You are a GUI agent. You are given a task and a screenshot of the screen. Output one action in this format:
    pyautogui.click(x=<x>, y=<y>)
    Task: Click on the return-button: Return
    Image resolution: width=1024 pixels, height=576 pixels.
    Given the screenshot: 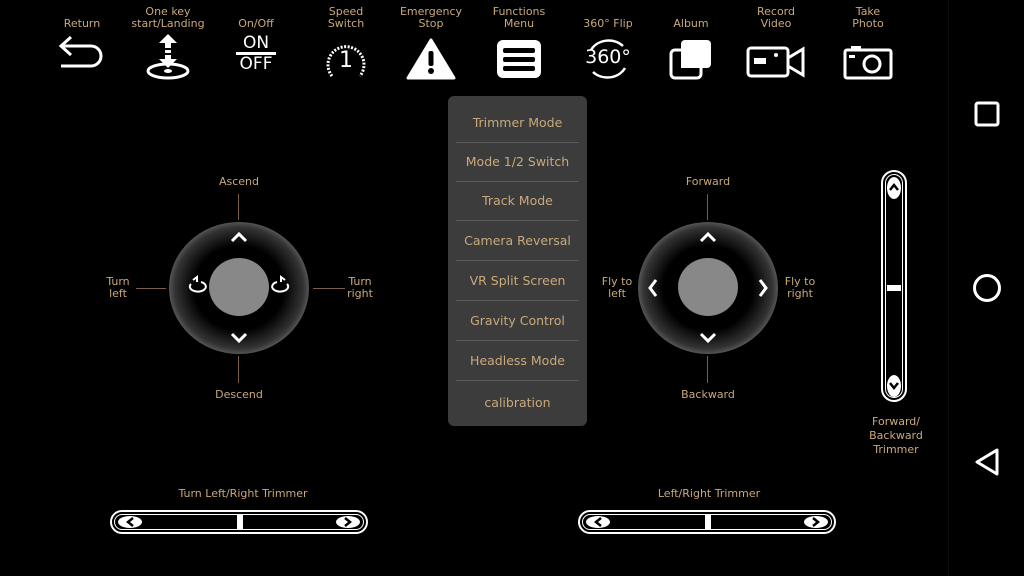 What is the action you would take?
    pyautogui.click(x=82, y=44)
    